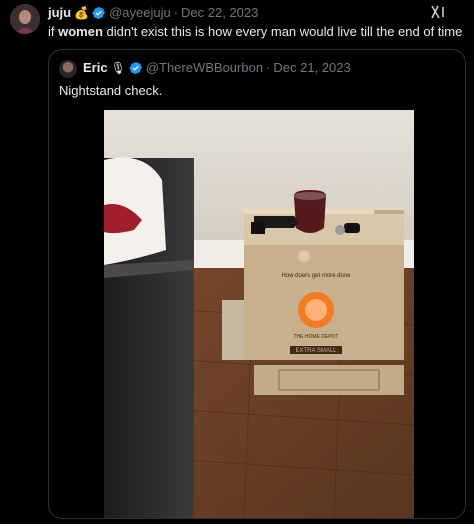  Describe the element at coordinates (311, 67) in the screenshot. I see `quote-timestamp: Dec 21, 2023` at that location.